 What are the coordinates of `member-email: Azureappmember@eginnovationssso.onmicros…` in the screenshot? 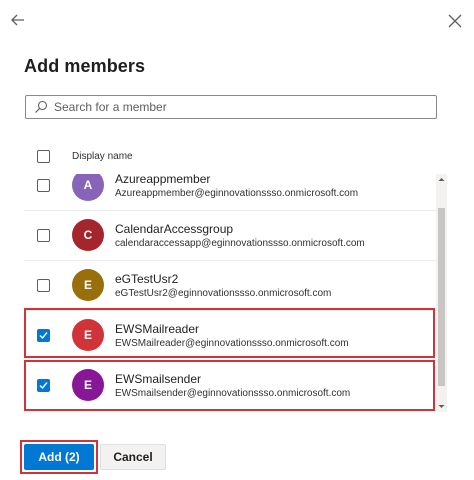 It's located at (237, 193).